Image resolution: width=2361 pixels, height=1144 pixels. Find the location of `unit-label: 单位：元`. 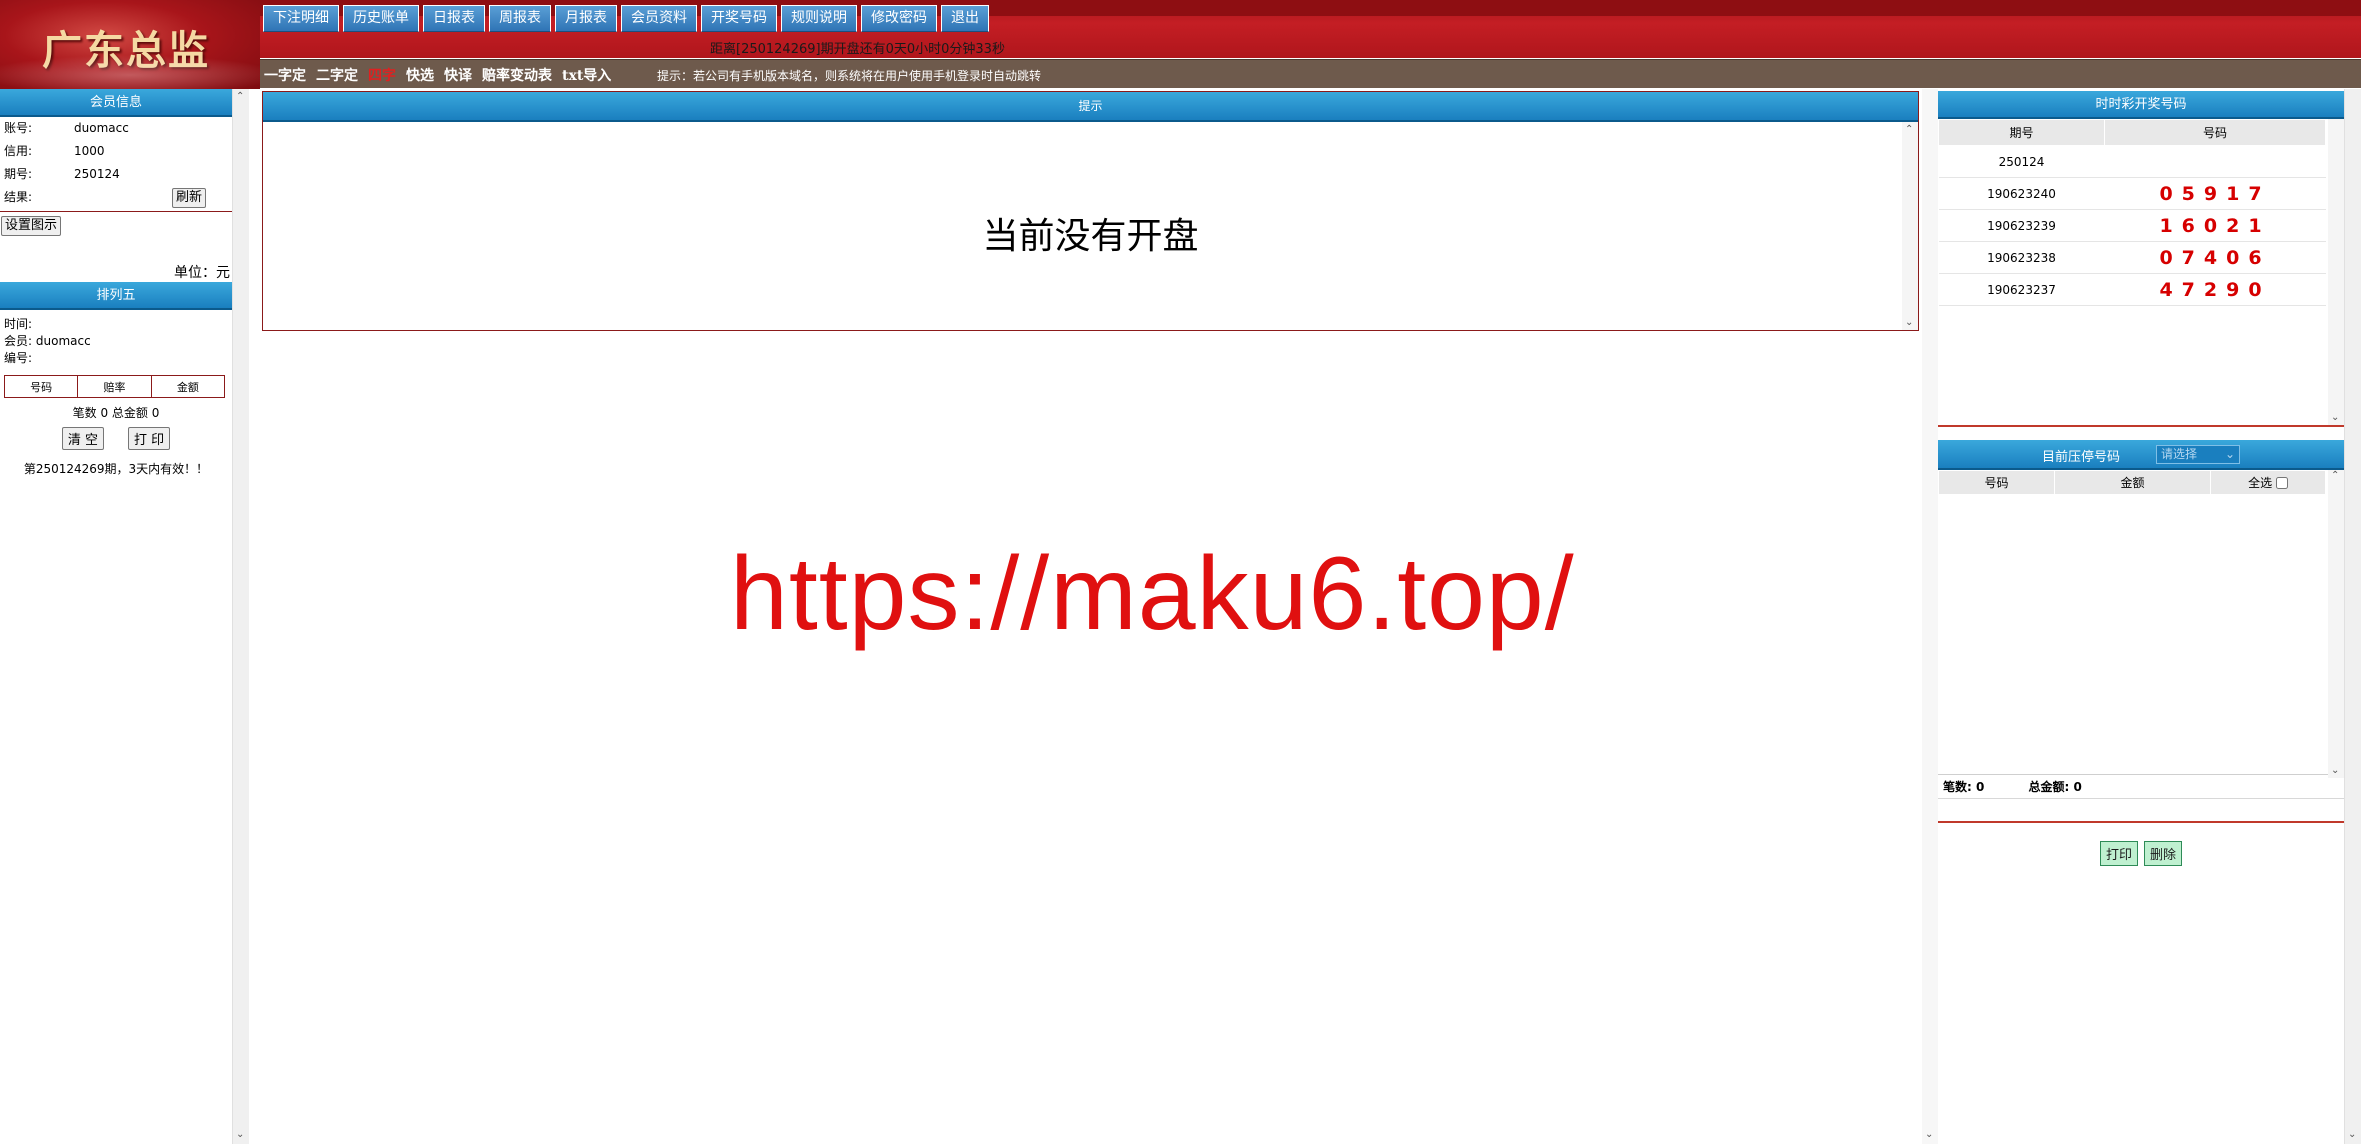

unit-label: 单位：元 is located at coordinates (202, 273).